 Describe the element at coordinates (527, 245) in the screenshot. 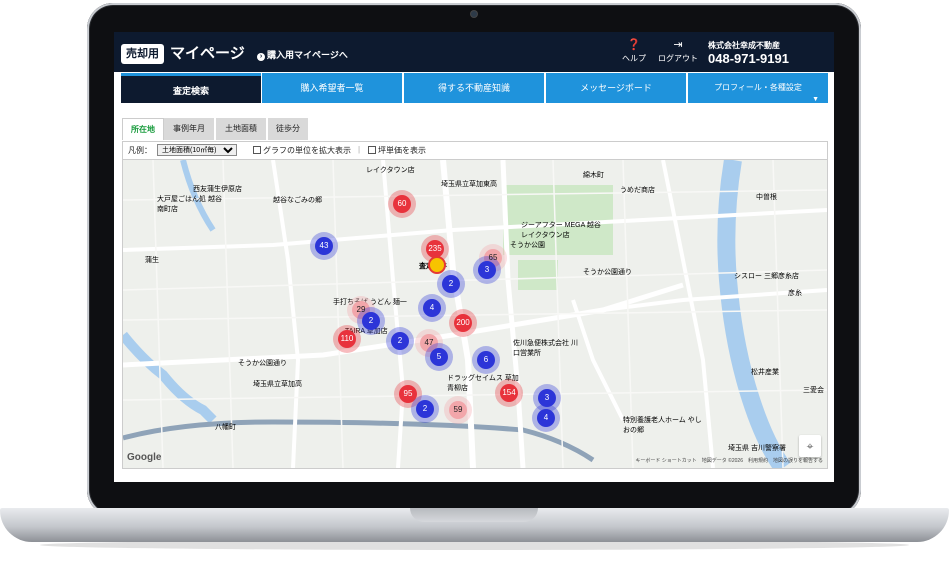

I see `map-label: そうか公園` at that location.